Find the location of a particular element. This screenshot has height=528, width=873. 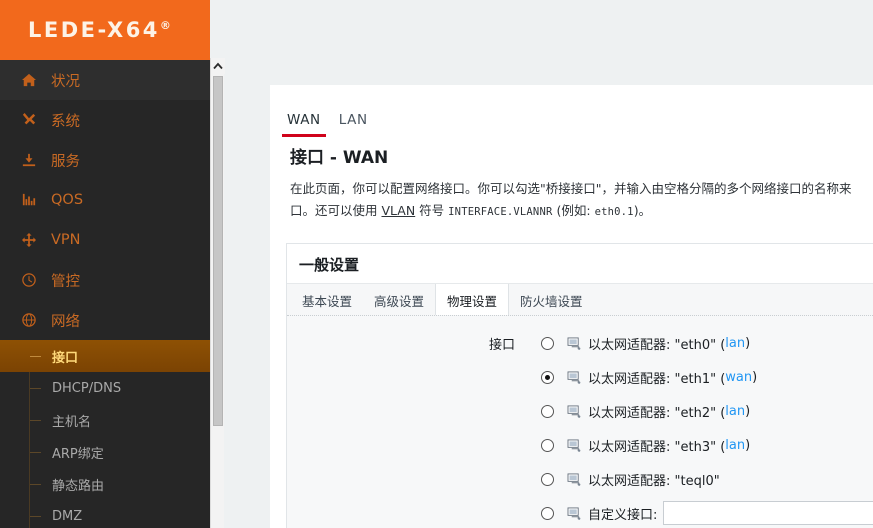

globe-icon is located at coordinates (32, 320).